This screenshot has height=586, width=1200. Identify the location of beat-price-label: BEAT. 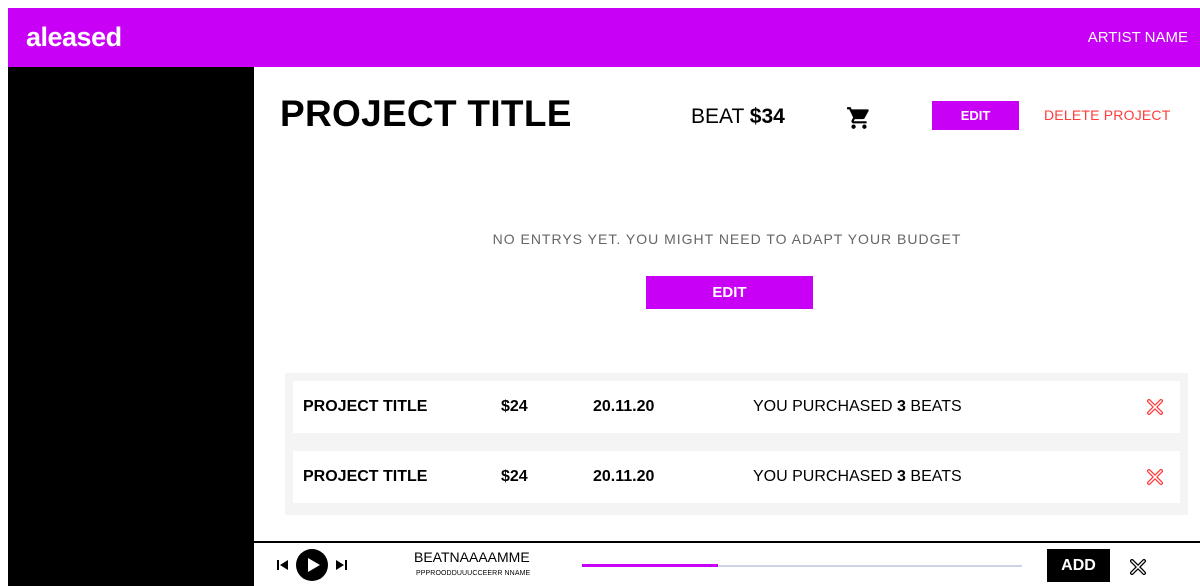
(717, 116).